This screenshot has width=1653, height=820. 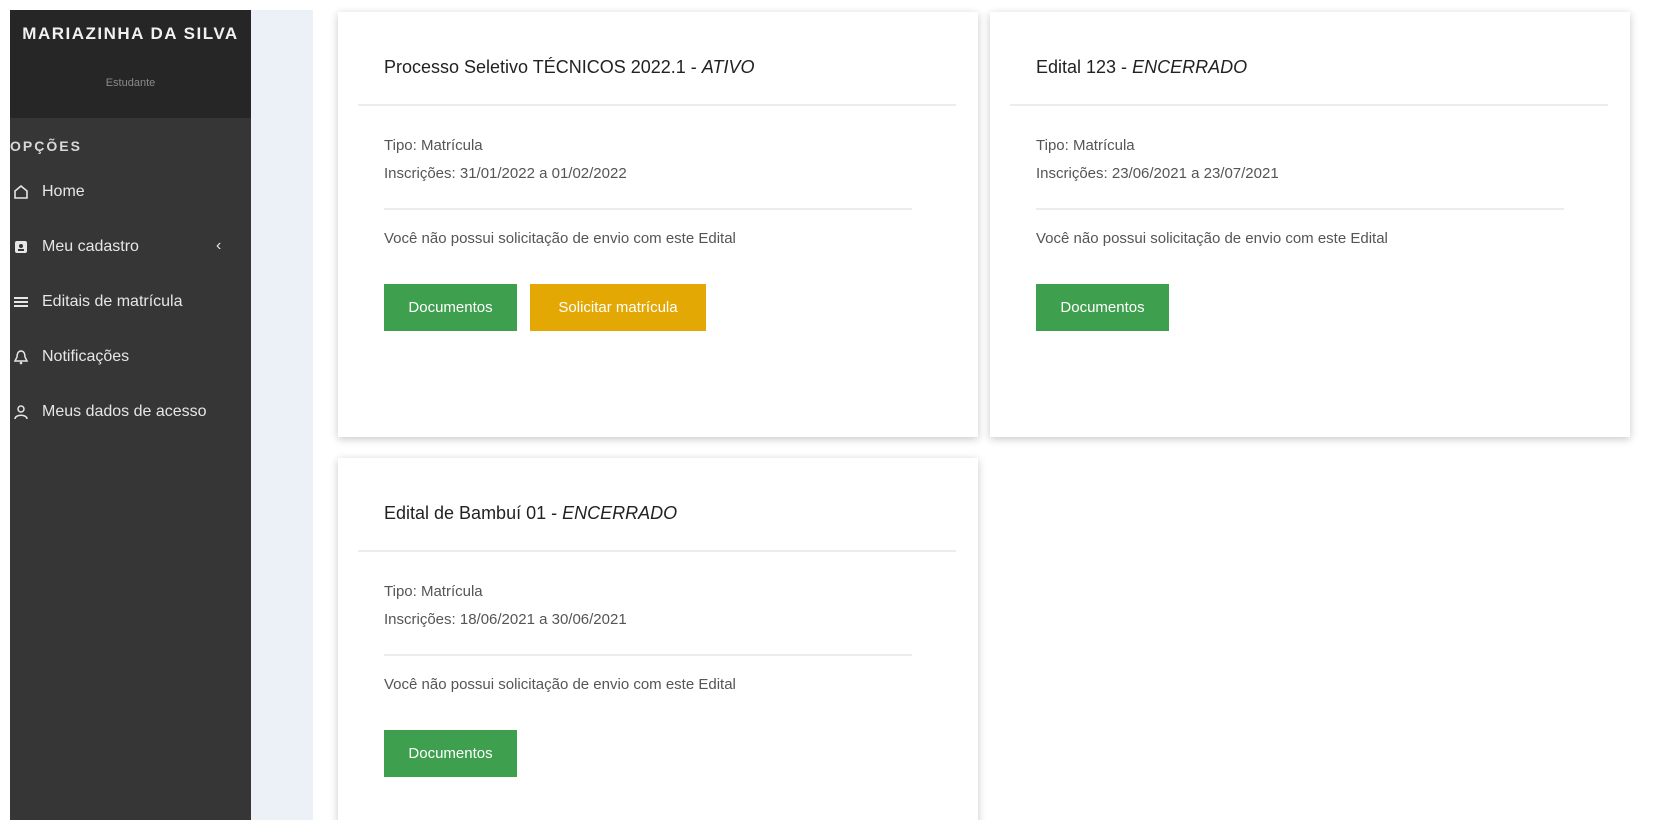 What do you see at coordinates (90, 246) in the screenshot?
I see `sidebar-item-label: Meu cadastro` at bounding box center [90, 246].